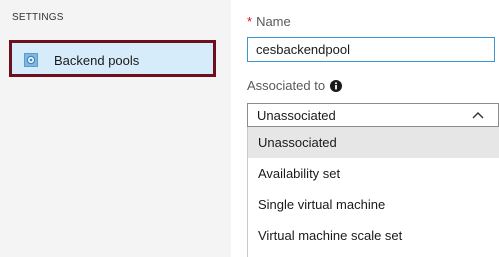 The image size is (499, 257). I want to click on associated-to-label: Associated to, so click(295, 85).